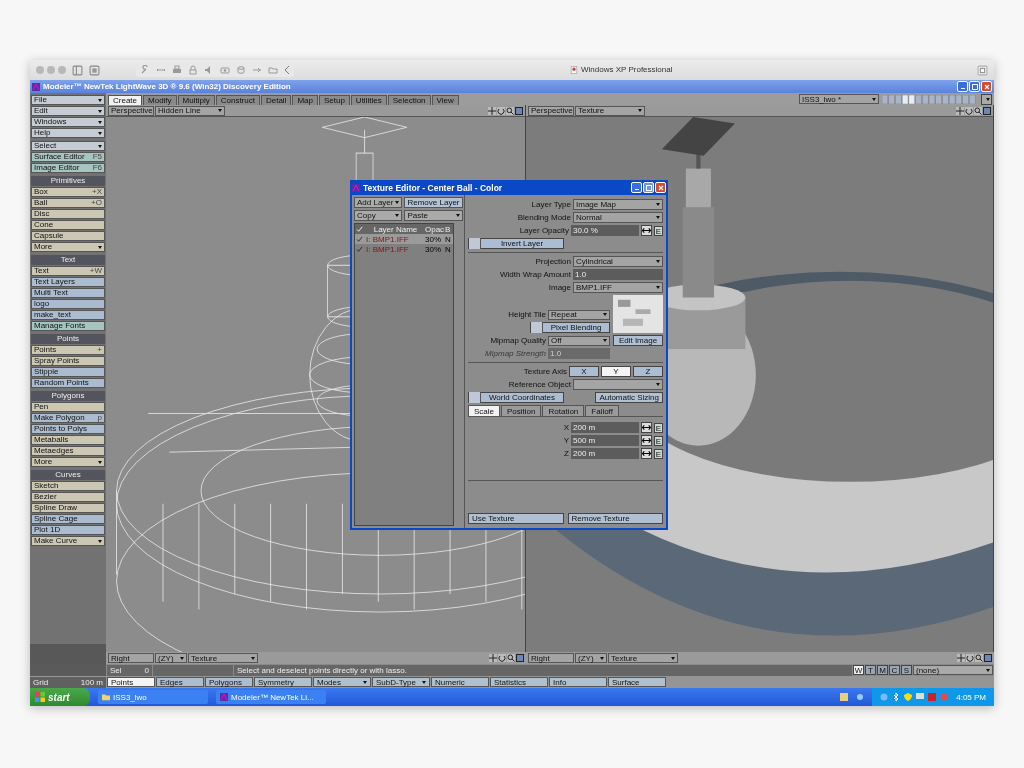 This screenshot has height=768, width=1024. Describe the element at coordinates (982, 70) in the screenshot. I see `restore-icon` at that location.